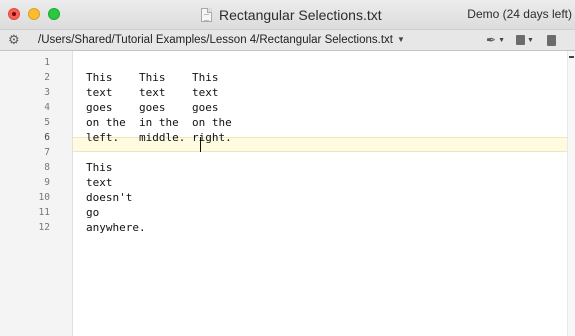  Describe the element at coordinates (47, 122) in the screenshot. I see `line-number: 5` at that location.